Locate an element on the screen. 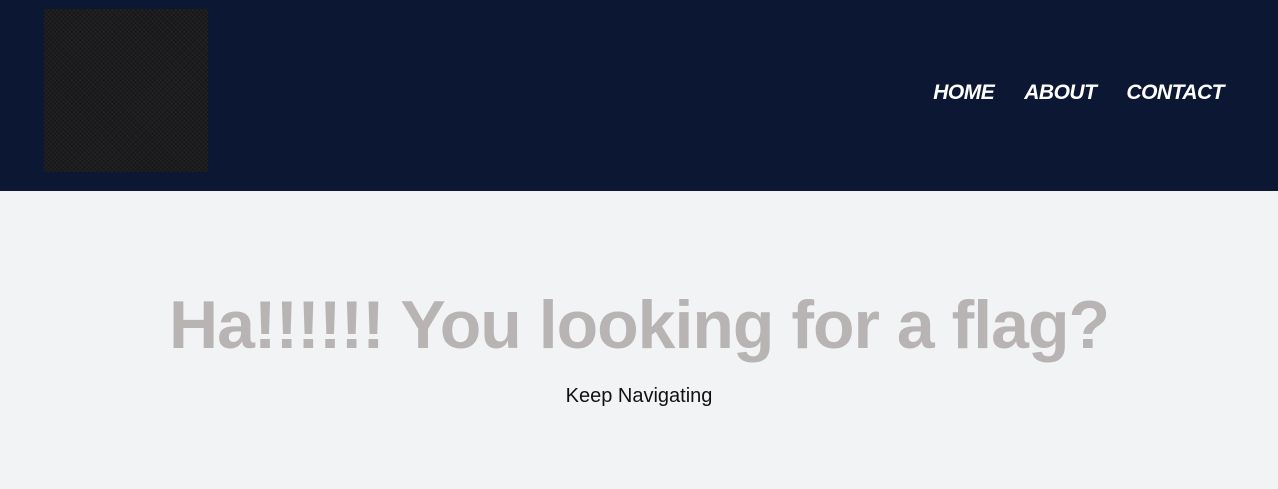 The height and width of the screenshot is (489, 1278). site-logo is located at coordinates (126, 90).